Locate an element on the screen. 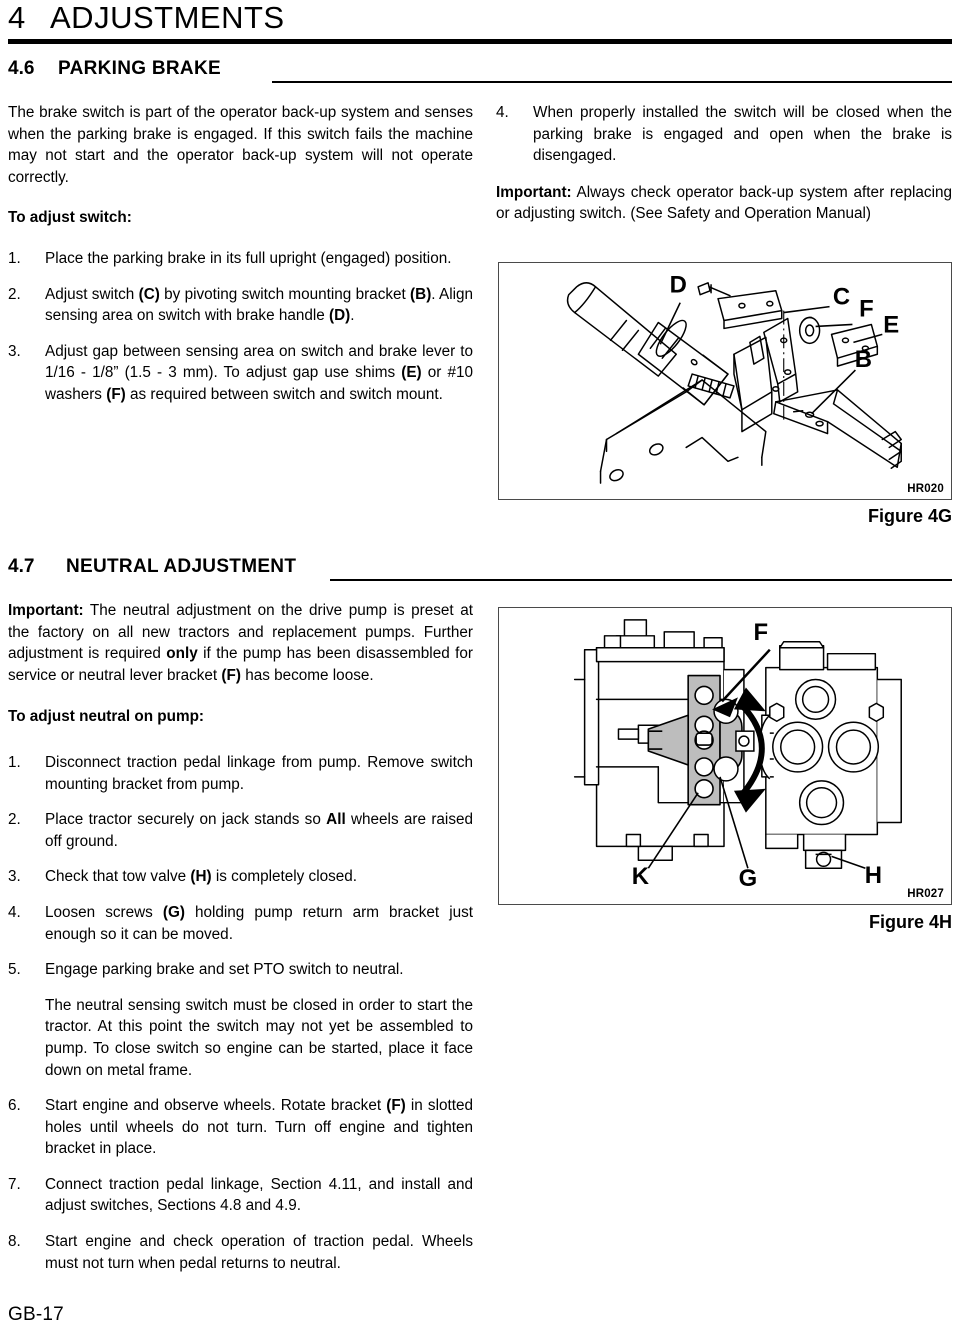  figure-4h-box: F K G H HR027 is located at coordinates (725, 756).